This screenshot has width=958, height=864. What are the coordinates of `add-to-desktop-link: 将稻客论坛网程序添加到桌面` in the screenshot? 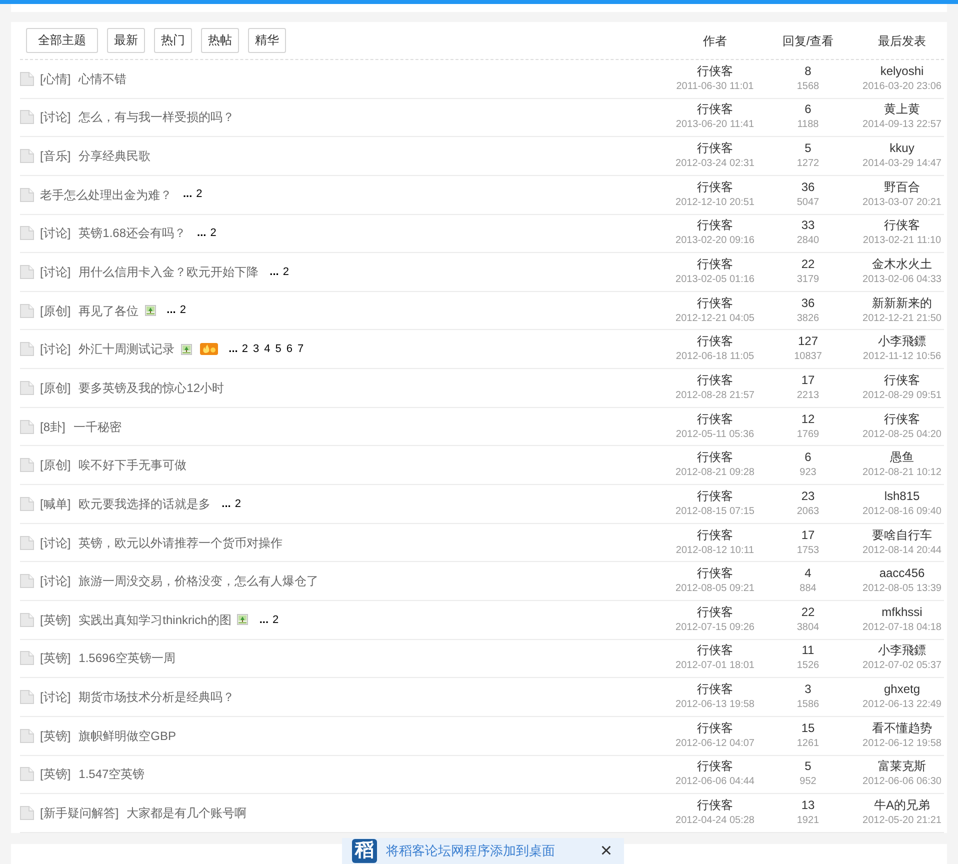 It's located at (470, 851).